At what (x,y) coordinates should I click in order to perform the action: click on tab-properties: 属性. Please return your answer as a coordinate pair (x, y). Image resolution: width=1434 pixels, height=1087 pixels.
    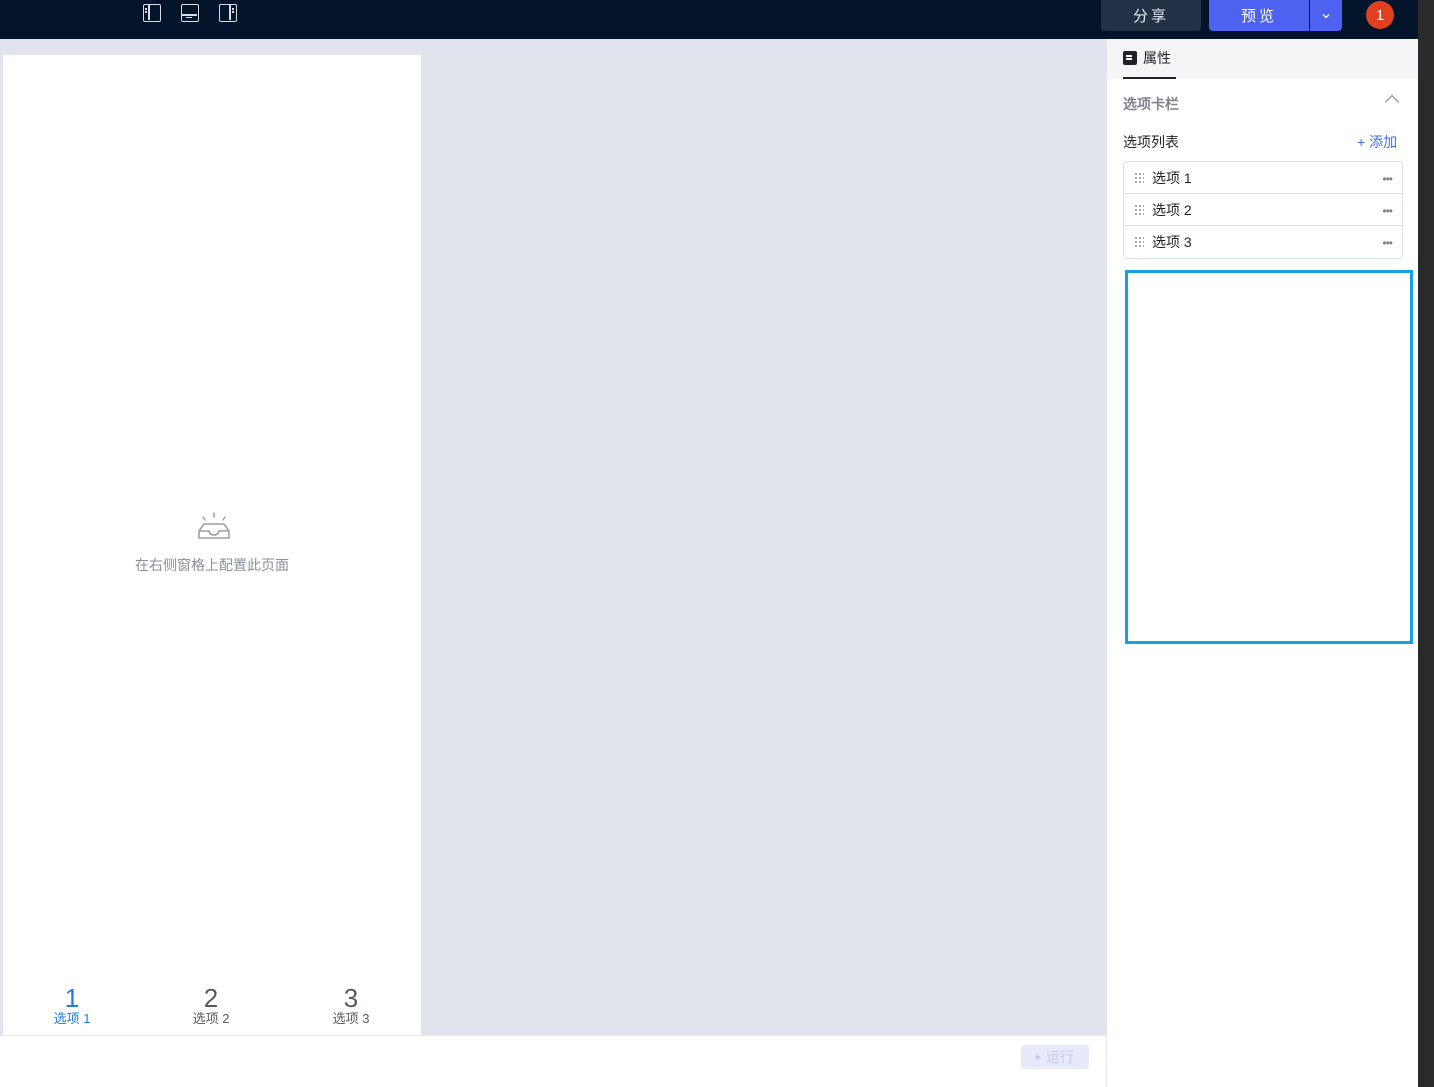
    Looking at the image, I should click on (1149, 59).